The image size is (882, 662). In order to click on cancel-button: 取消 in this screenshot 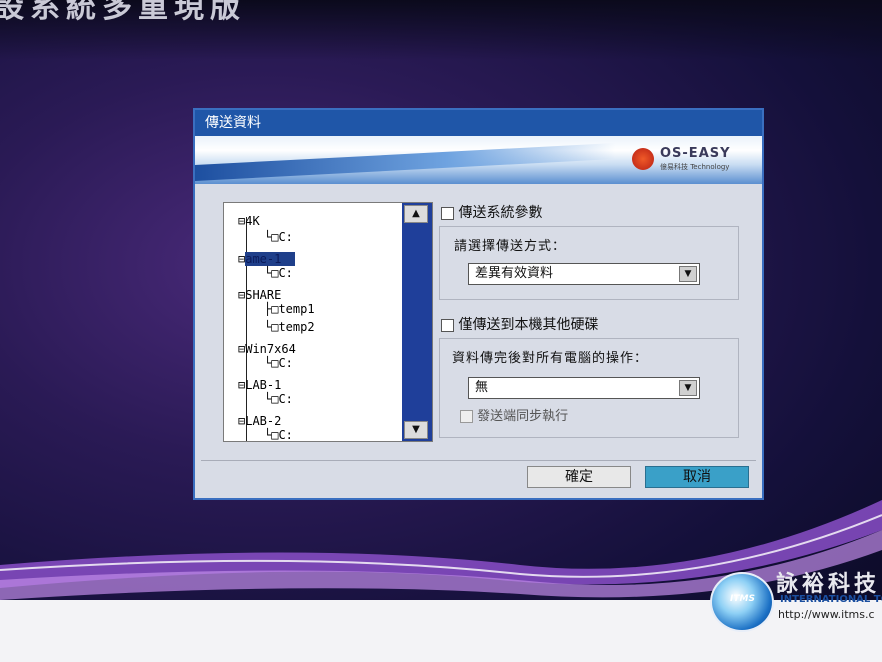, I will do `click(697, 477)`.